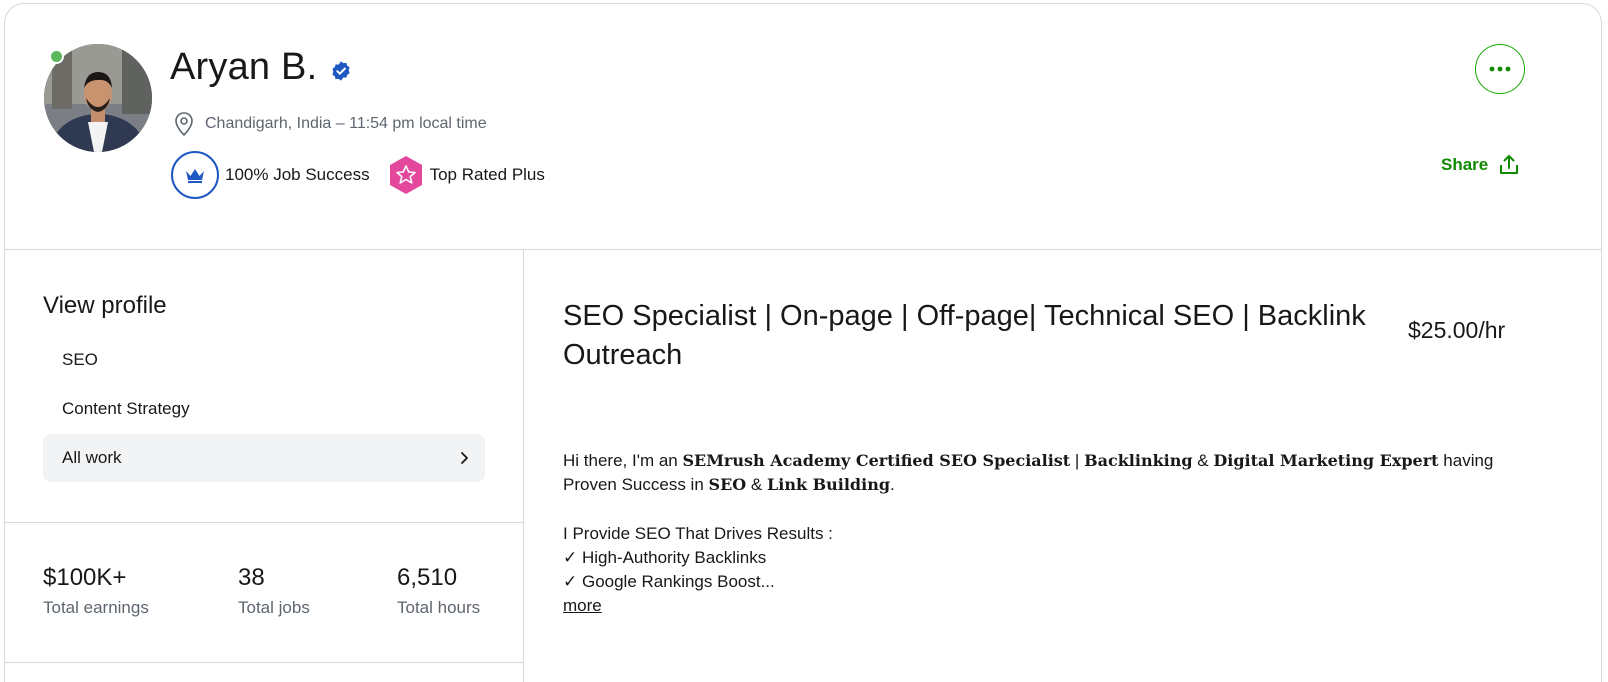  What do you see at coordinates (195, 175) in the screenshot?
I see `crown-icon` at bounding box center [195, 175].